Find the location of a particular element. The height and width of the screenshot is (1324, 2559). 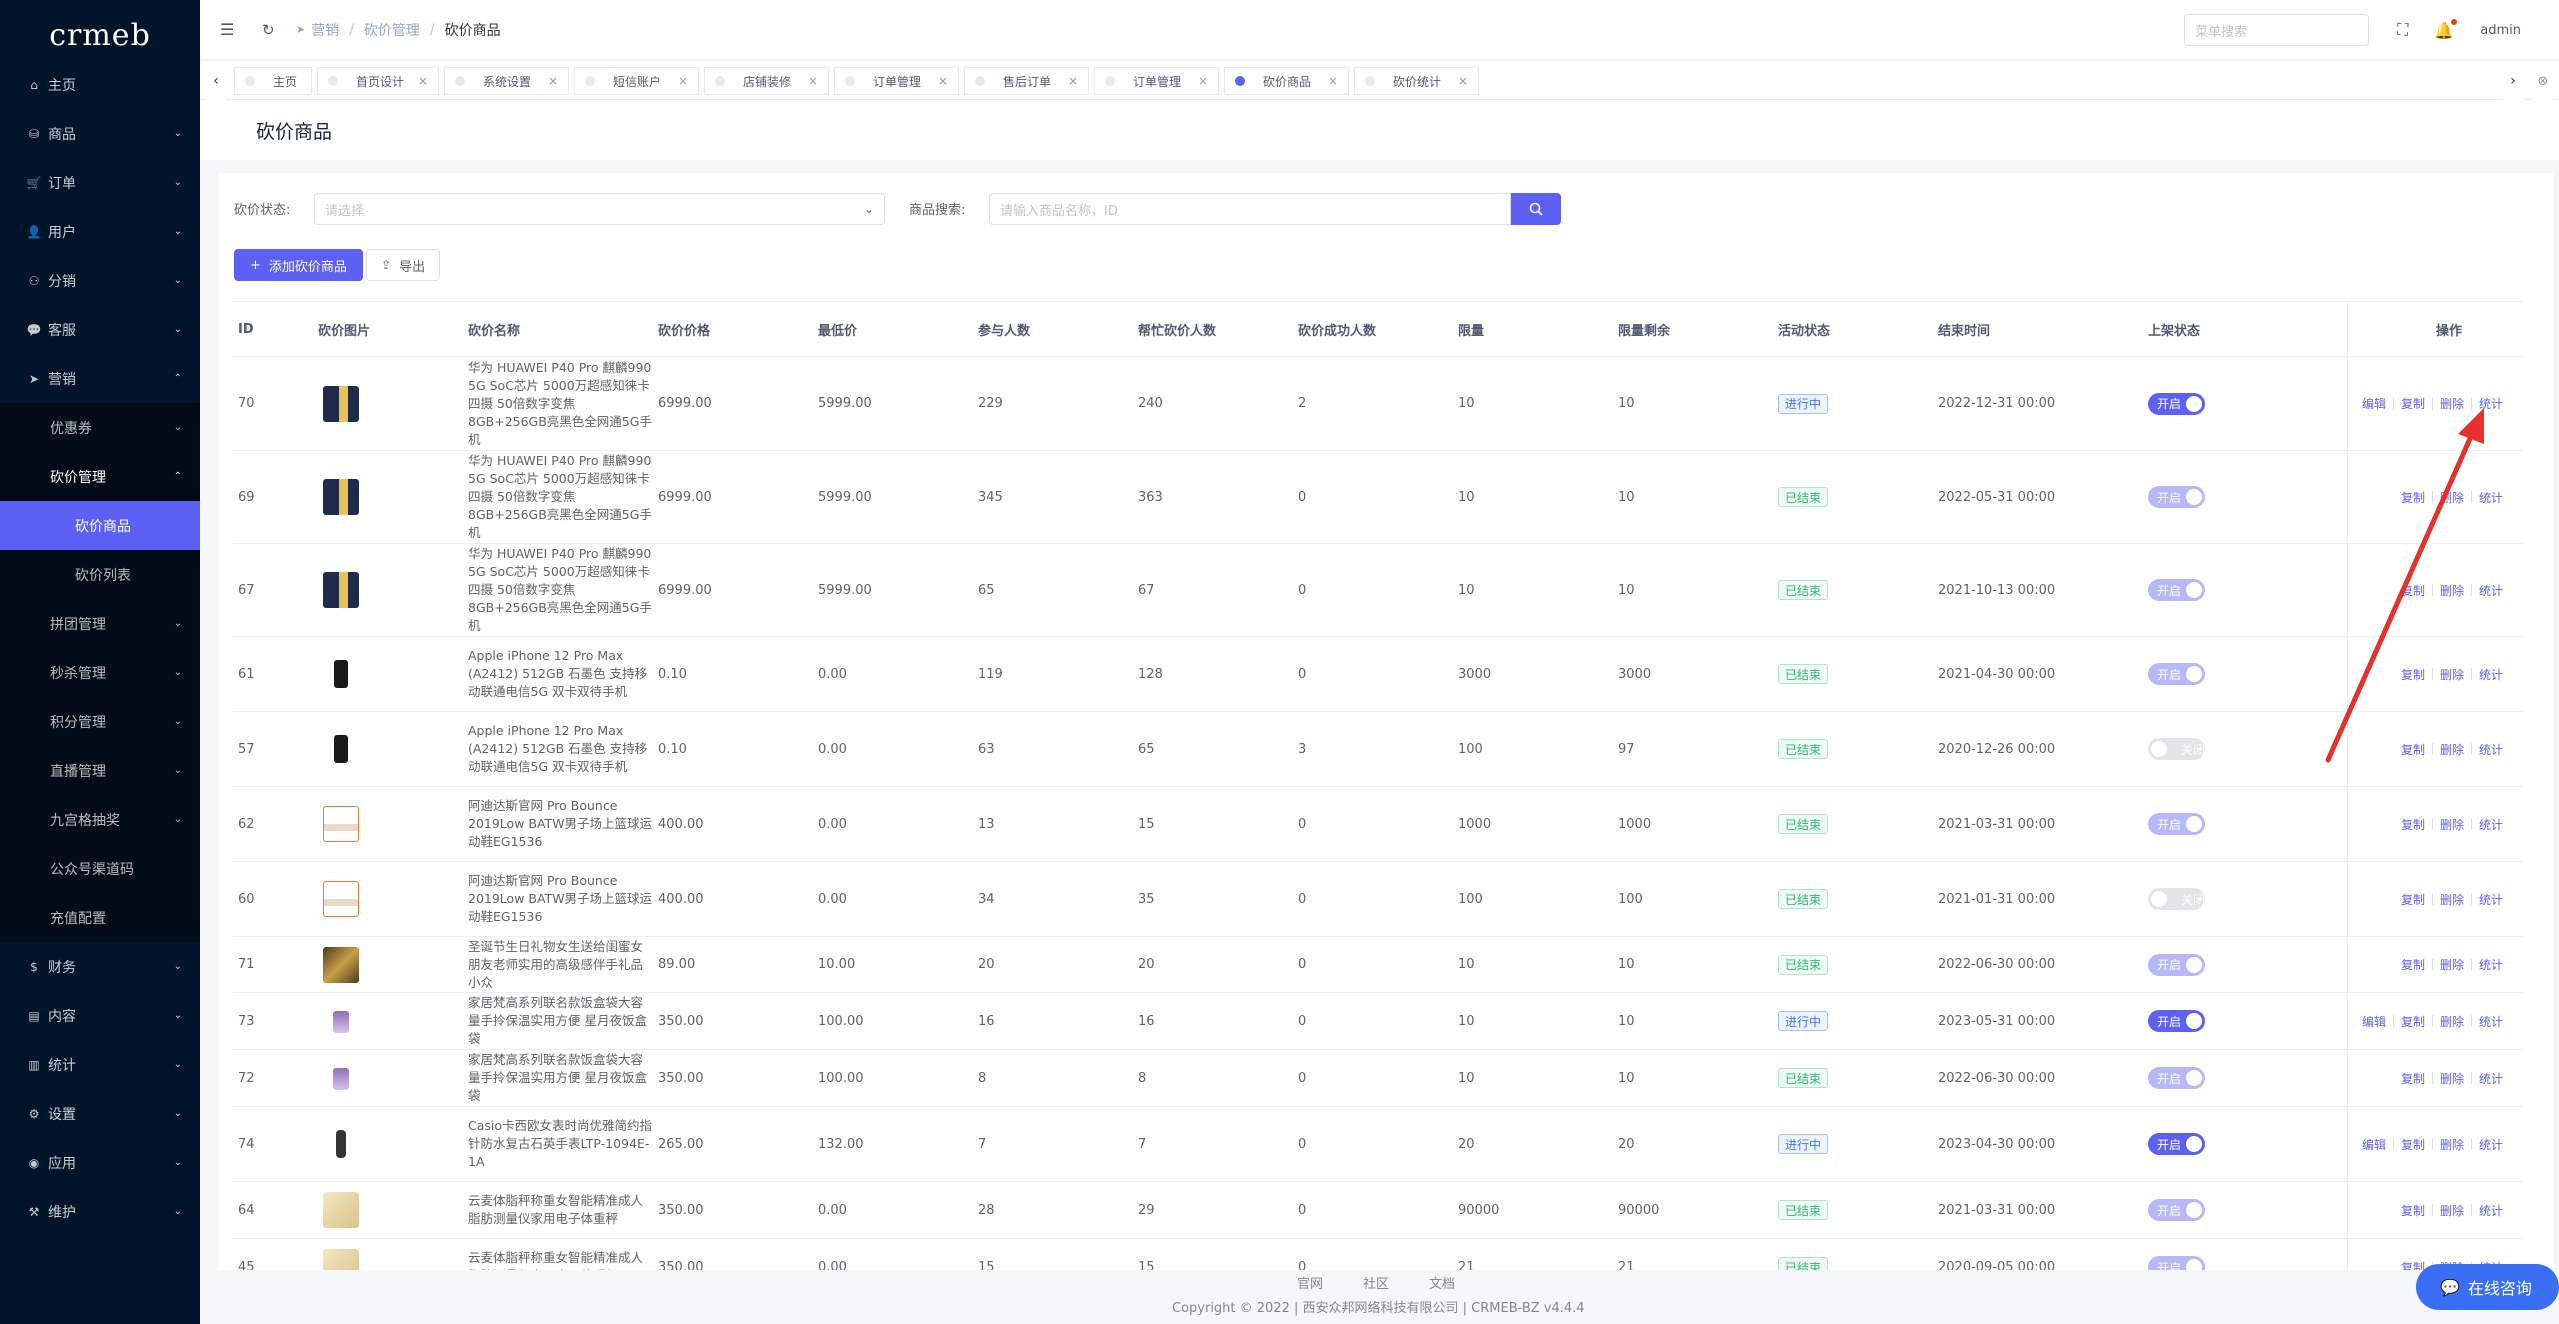

sidebar-subsubitem: 砍价列表 is located at coordinates (100, 574).